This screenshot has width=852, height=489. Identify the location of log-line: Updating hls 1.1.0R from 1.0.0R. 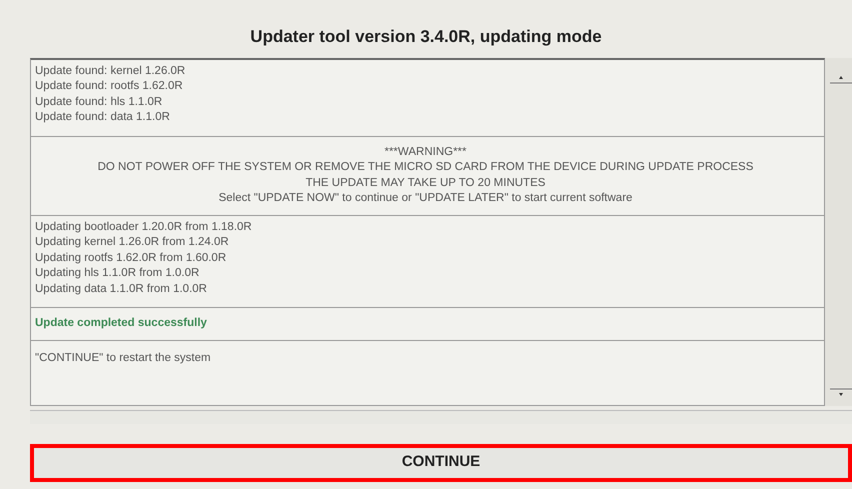
(117, 273).